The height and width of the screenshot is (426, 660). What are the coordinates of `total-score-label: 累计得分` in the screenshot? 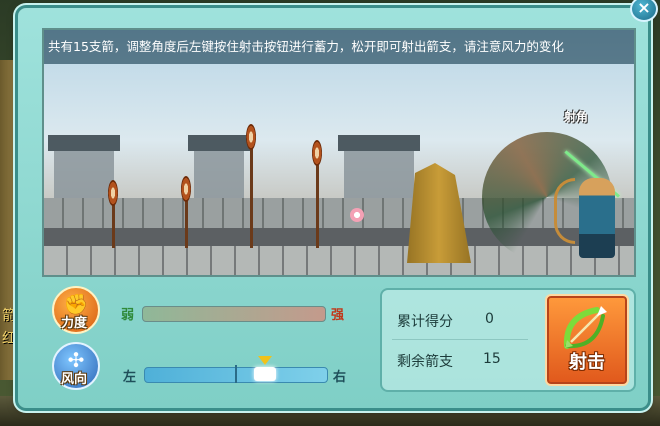 It's located at (425, 322).